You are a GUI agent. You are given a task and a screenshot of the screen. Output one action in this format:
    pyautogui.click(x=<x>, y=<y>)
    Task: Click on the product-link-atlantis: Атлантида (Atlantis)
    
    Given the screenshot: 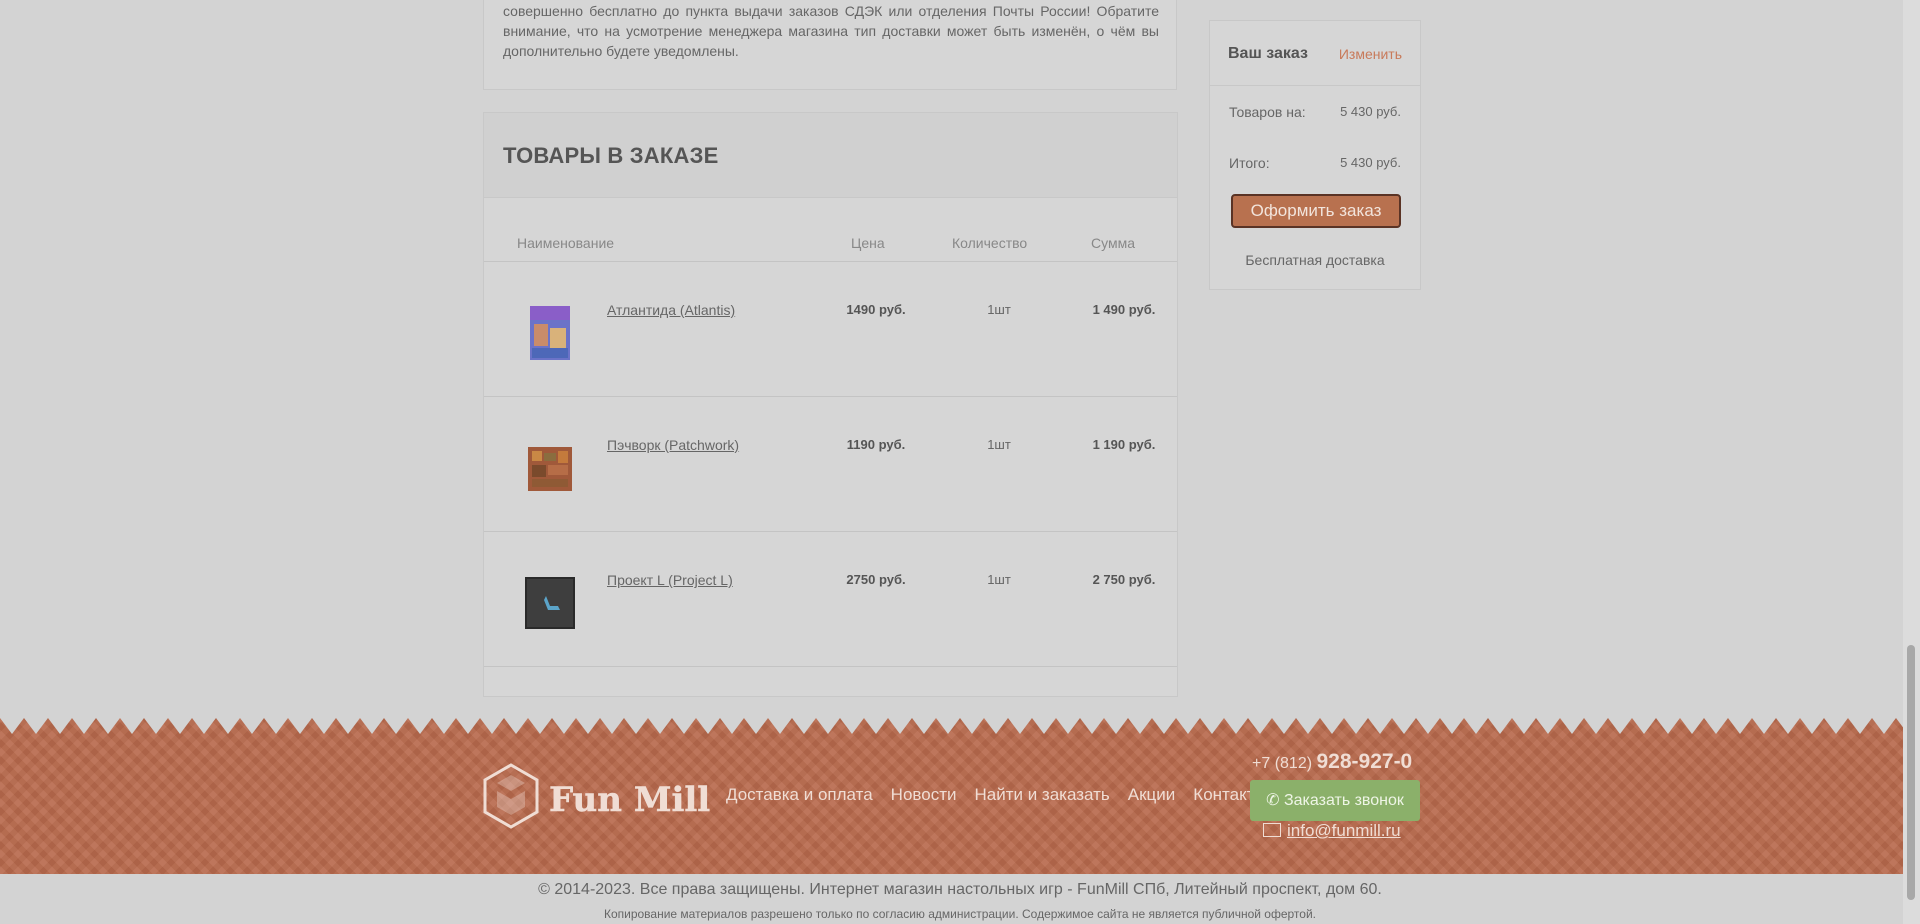 What is the action you would take?
    pyautogui.click(x=671, y=310)
    